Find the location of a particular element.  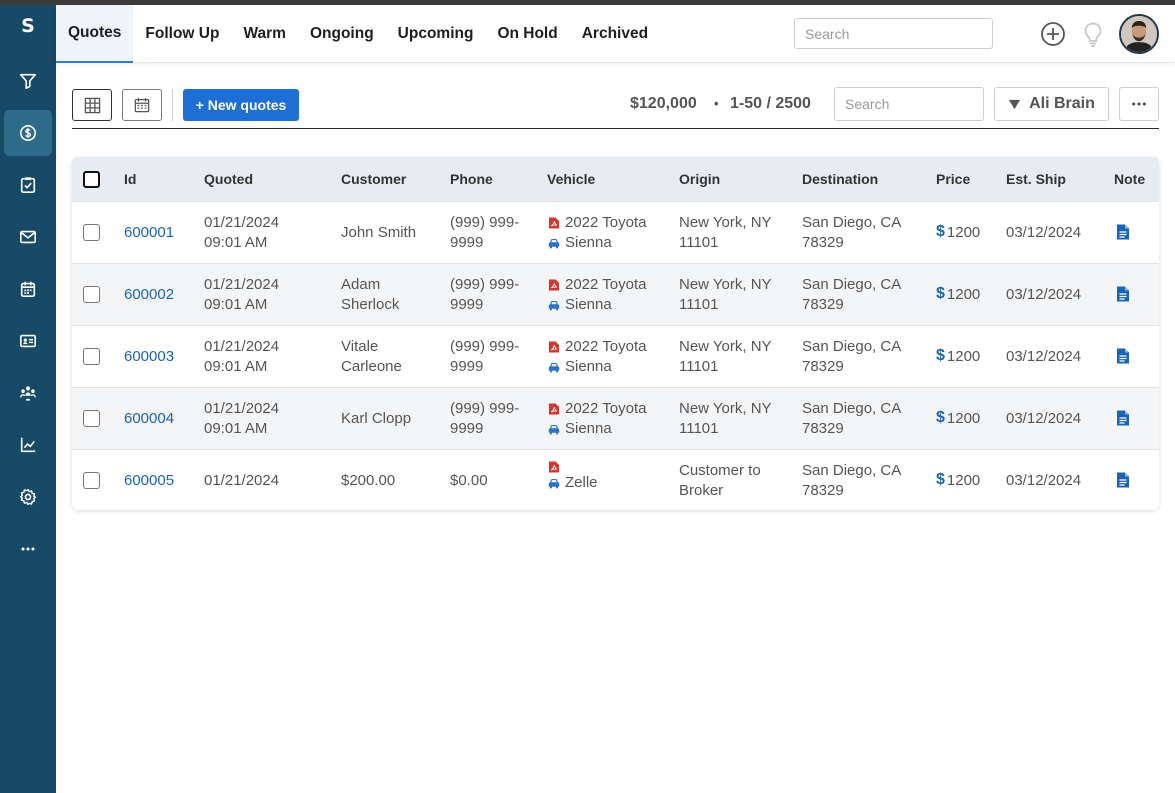

vehicle-model: Sienna is located at coordinates (588, 428).